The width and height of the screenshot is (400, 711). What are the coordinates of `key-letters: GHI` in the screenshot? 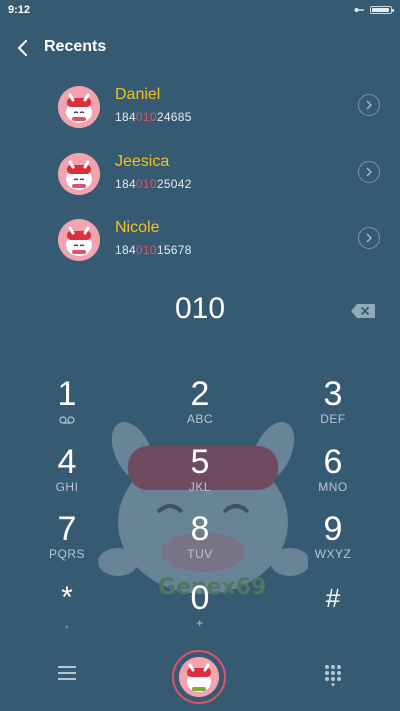 It's located at (67, 487).